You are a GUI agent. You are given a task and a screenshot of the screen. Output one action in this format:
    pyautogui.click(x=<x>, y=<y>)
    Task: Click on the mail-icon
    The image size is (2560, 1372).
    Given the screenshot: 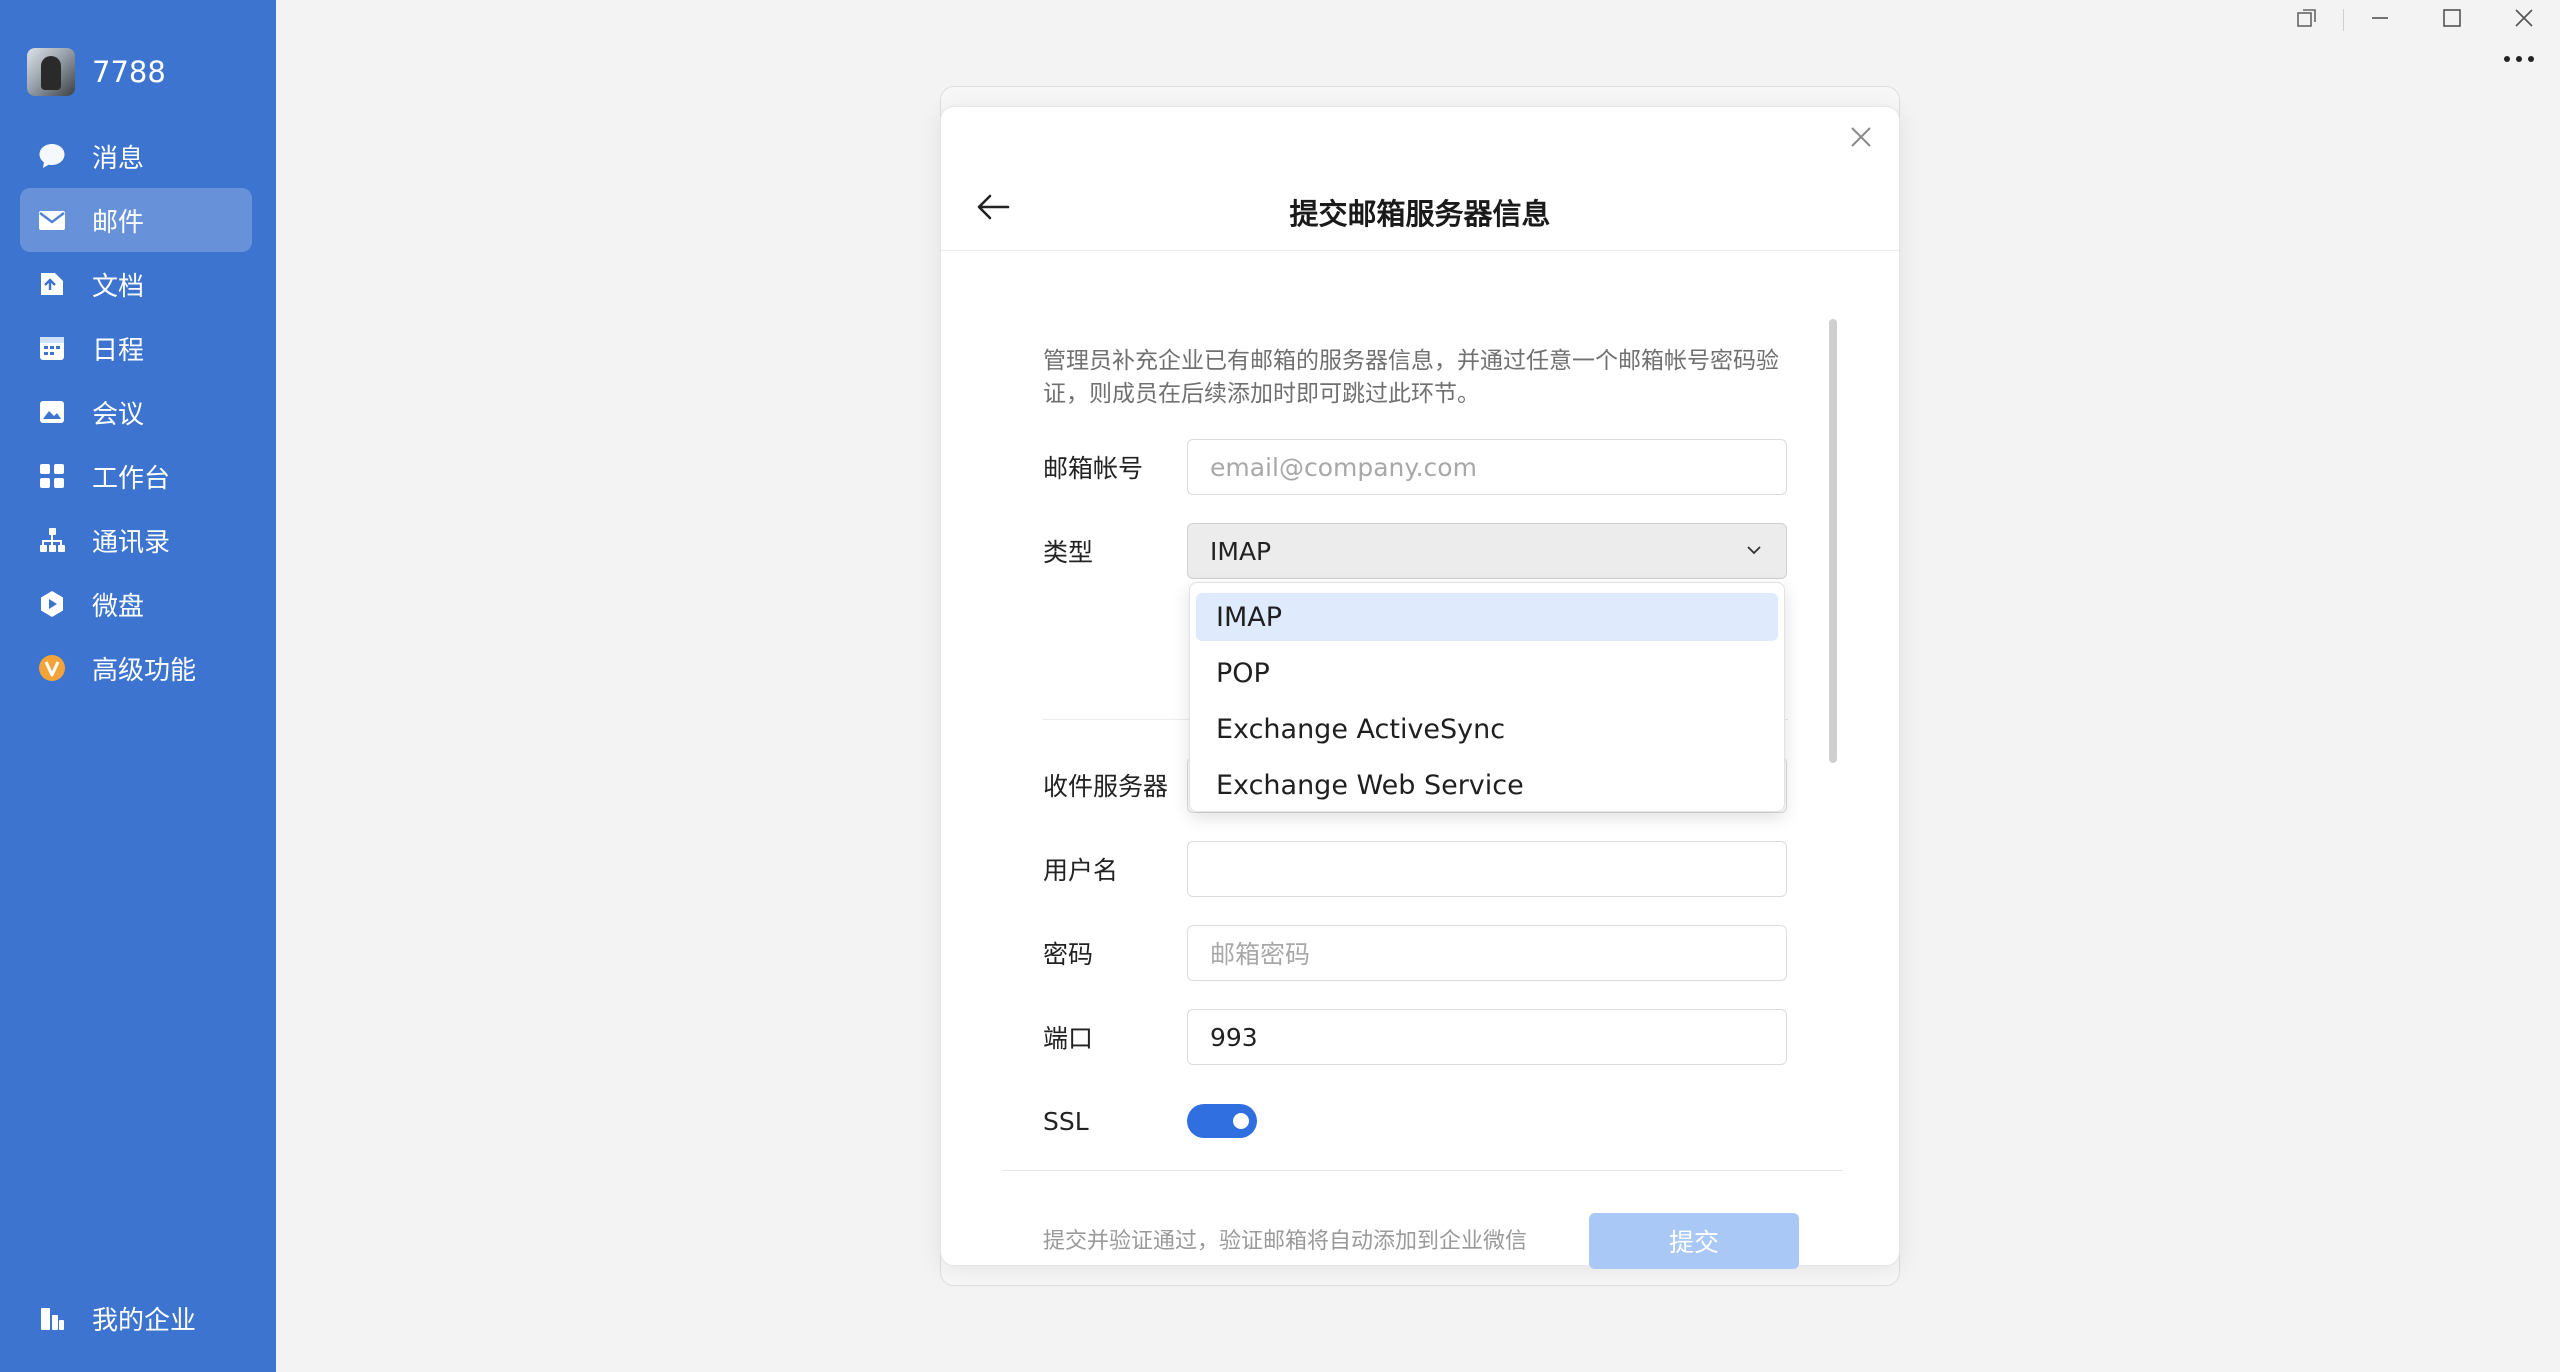 What is the action you would take?
    pyautogui.click(x=52, y=220)
    